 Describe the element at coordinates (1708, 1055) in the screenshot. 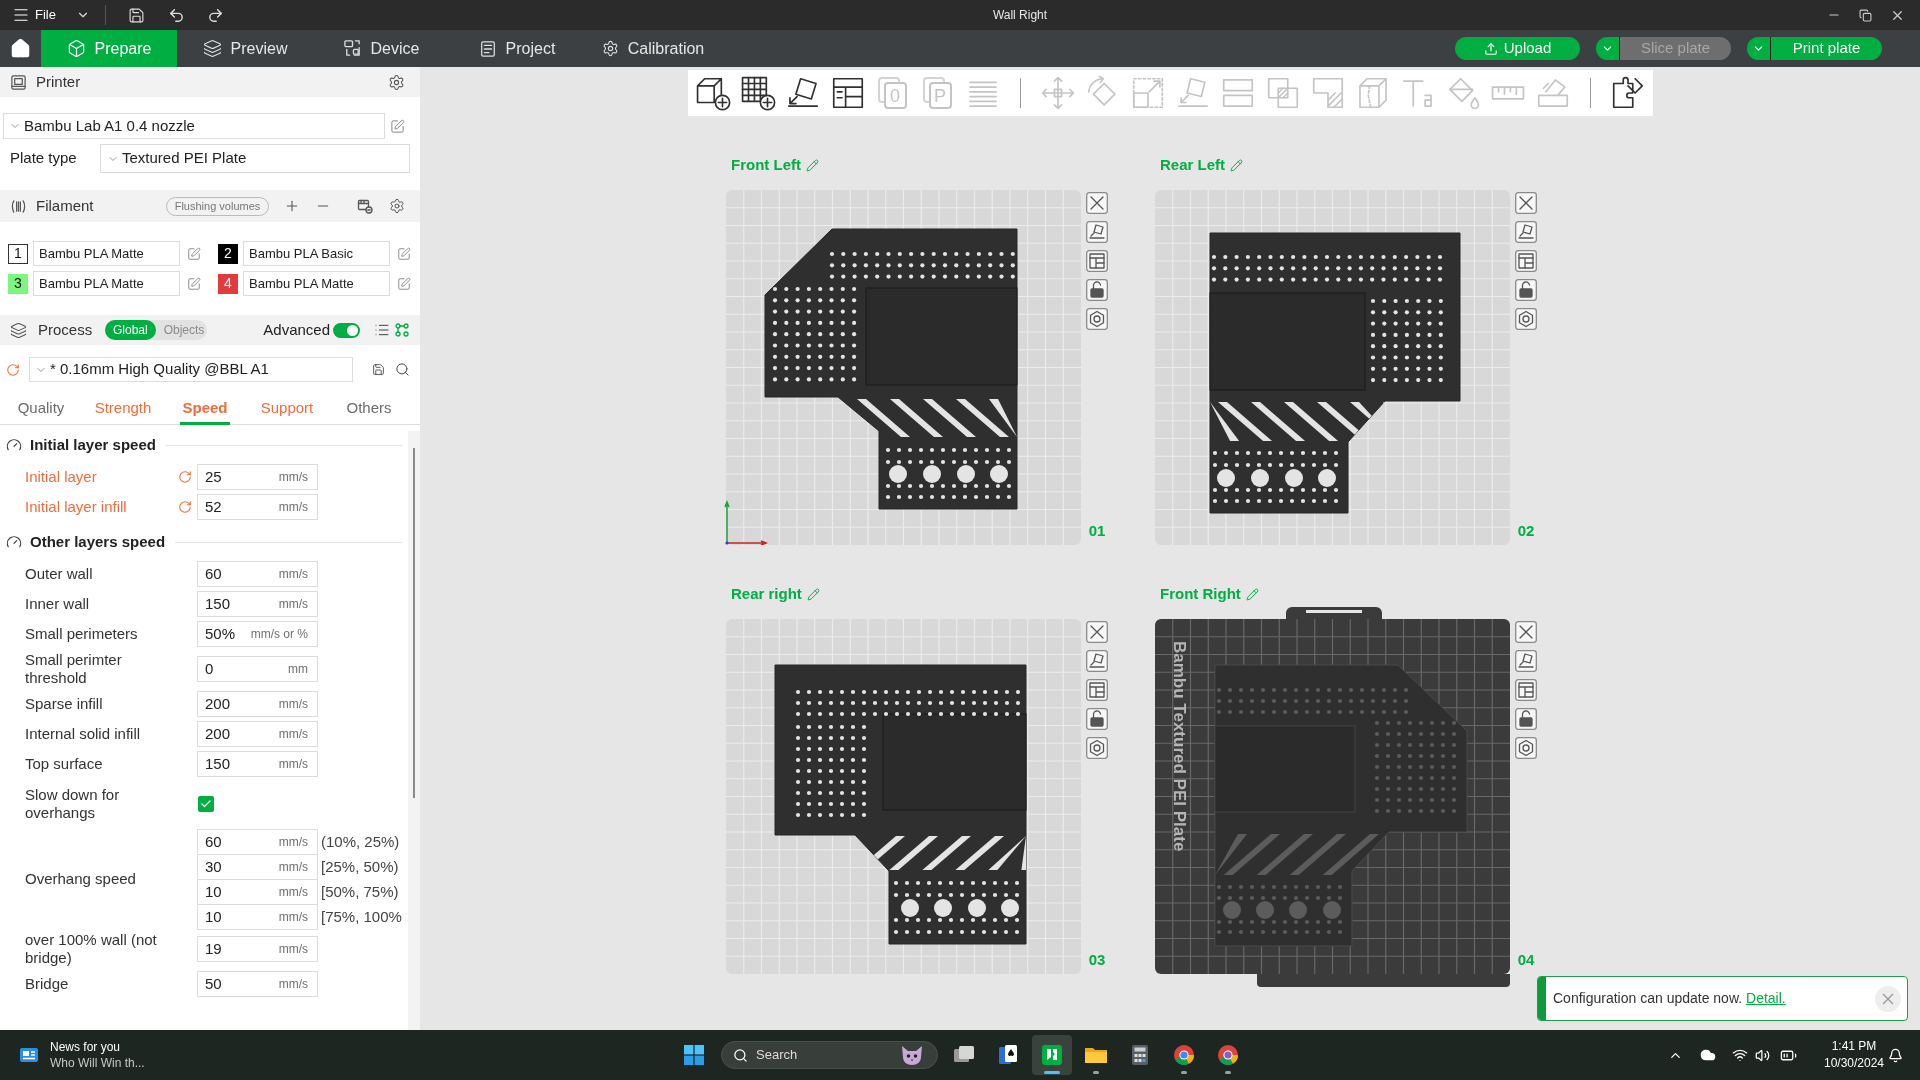

I see `cloud-icon` at that location.